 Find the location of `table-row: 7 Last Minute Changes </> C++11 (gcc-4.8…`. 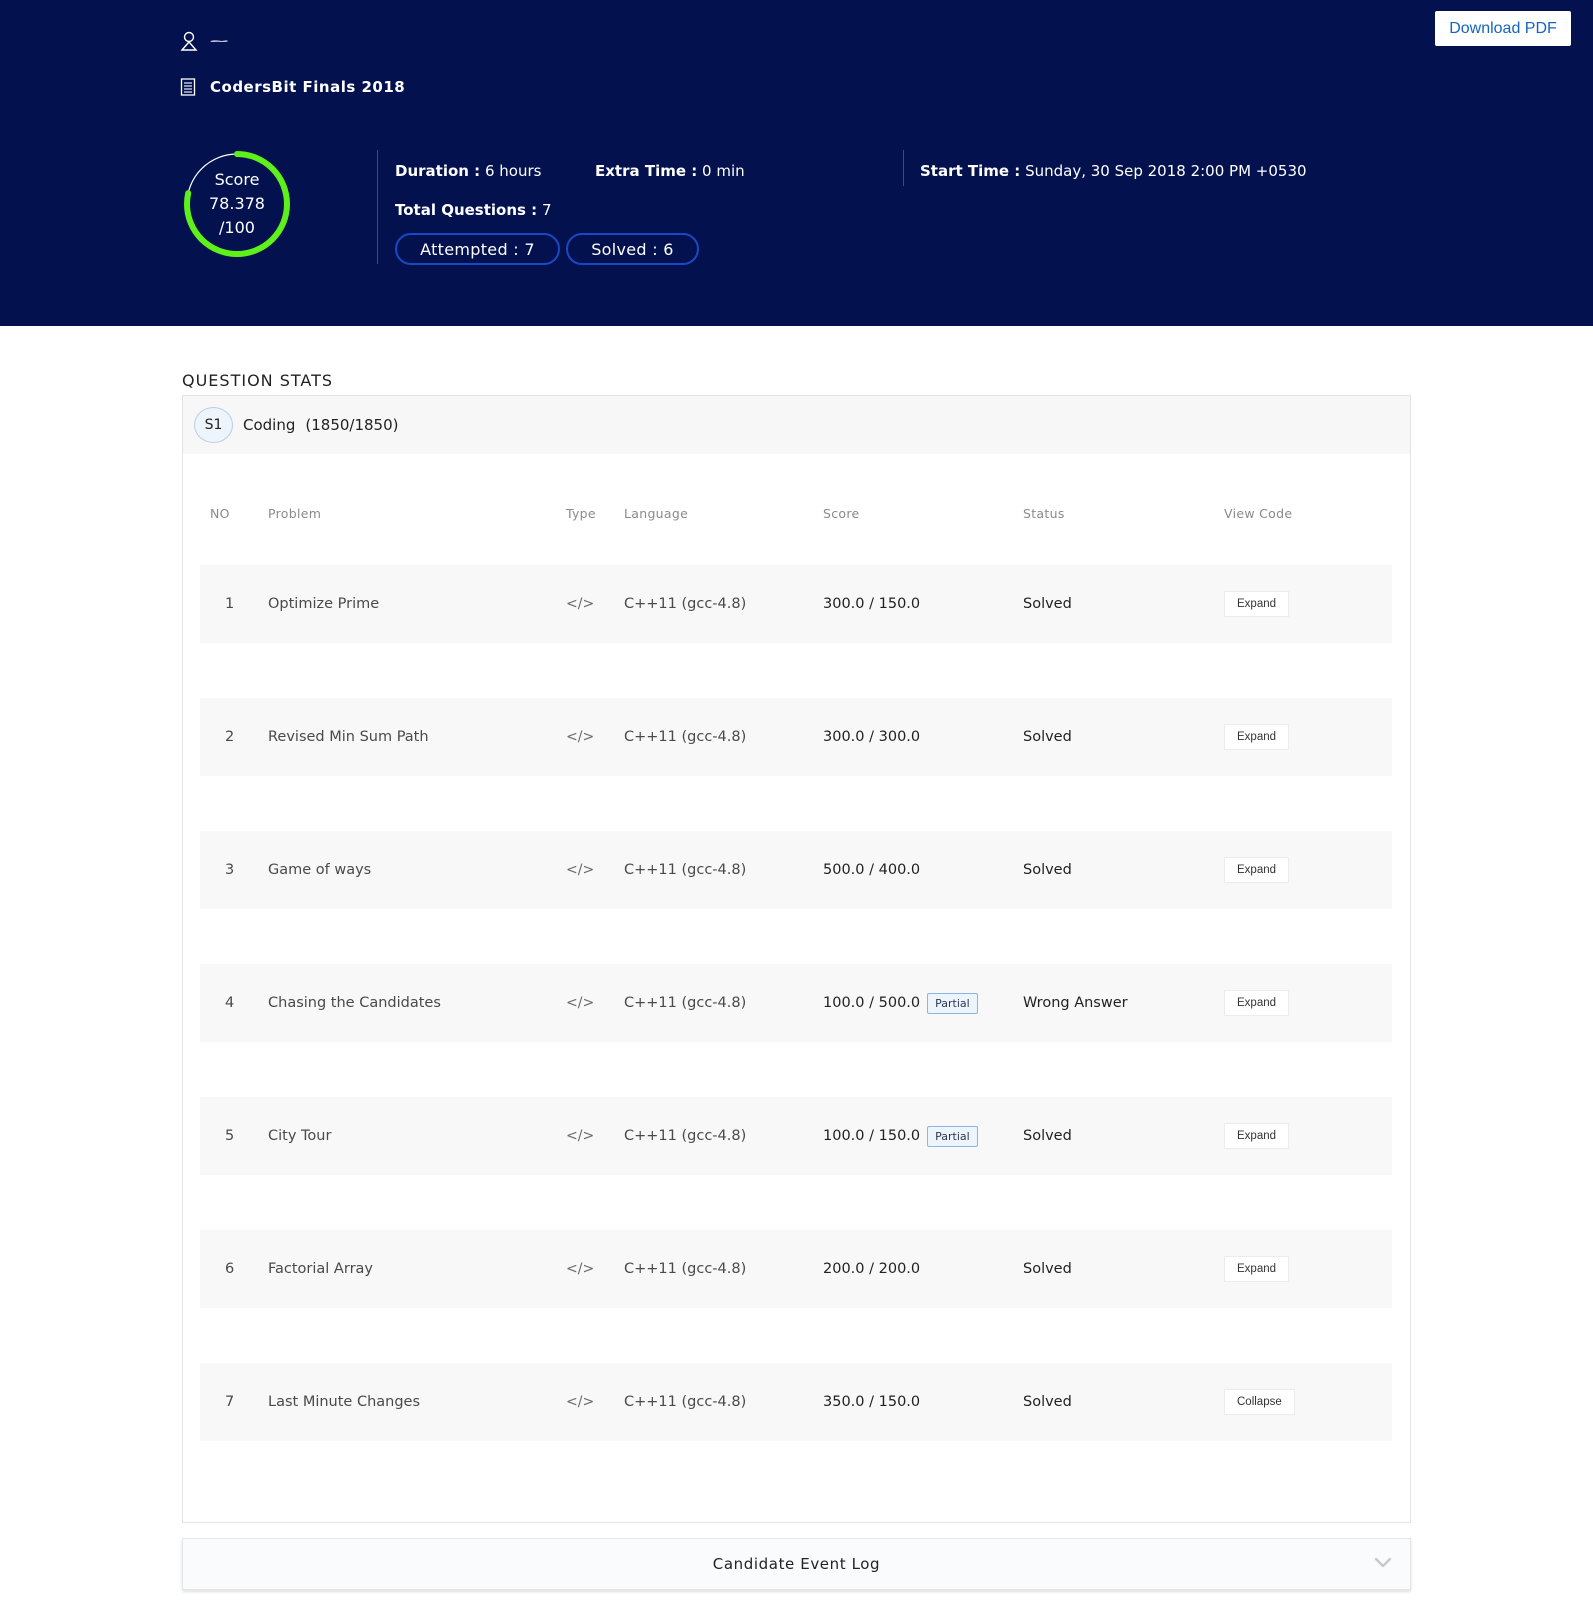

table-row: 7 Last Minute Changes </> C++11 (gcc-4.8… is located at coordinates (796, 1402).